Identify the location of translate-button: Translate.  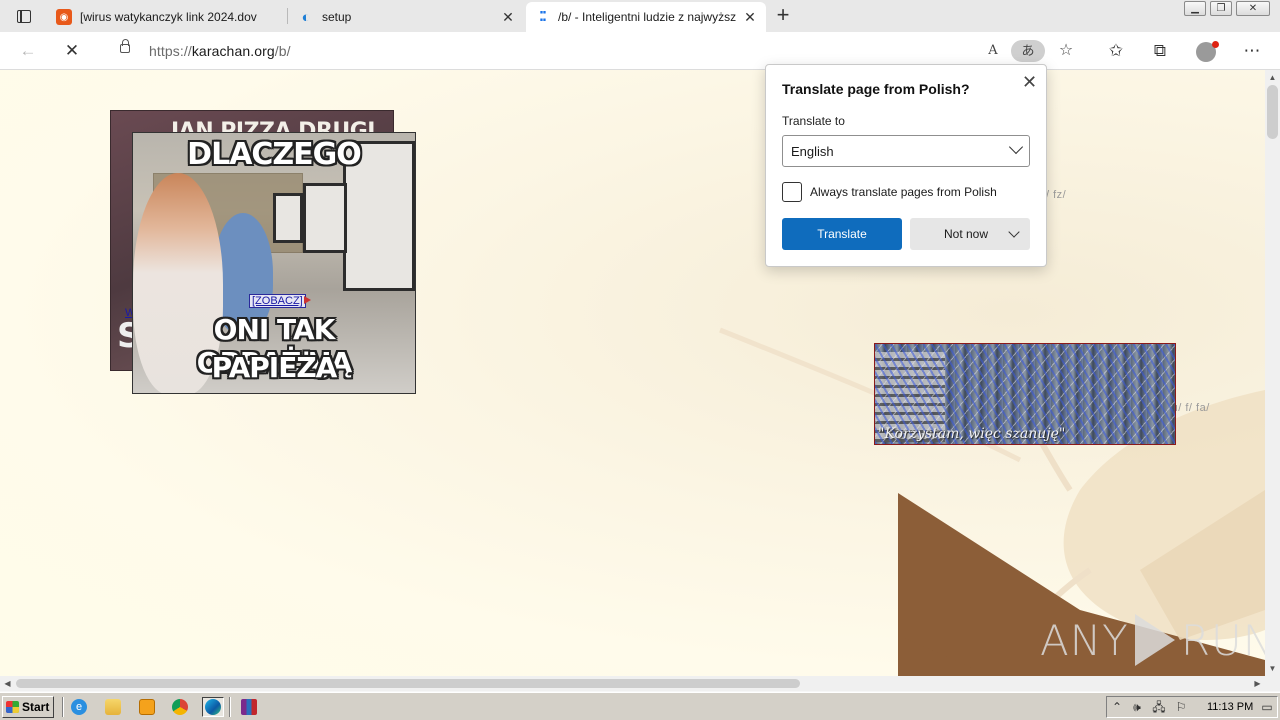
(842, 234).